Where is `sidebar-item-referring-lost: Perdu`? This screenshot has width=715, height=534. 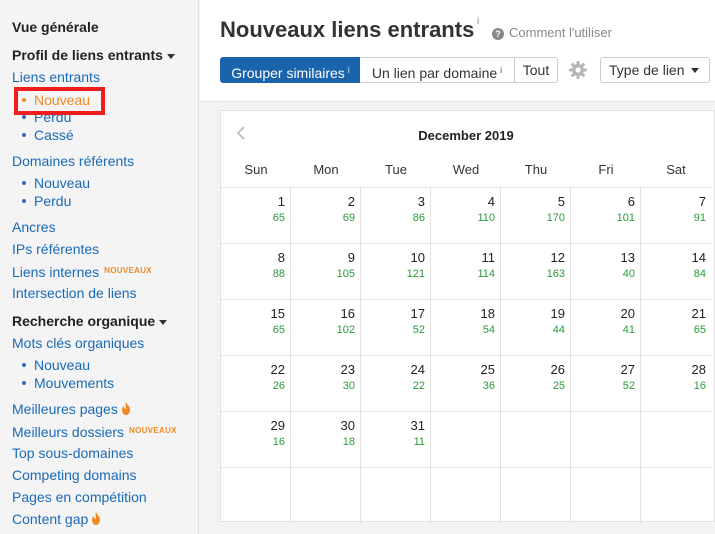 sidebar-item-referring-lost: Perdu is located at coordinates (46, 201).